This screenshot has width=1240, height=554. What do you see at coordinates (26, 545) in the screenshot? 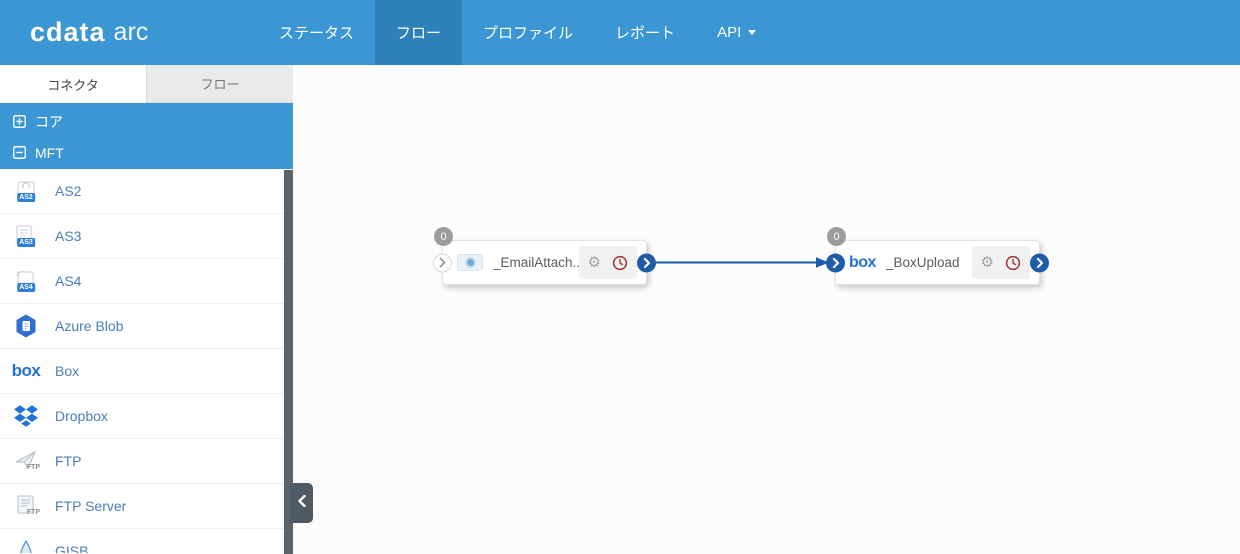
I see `gisb-icon` at bounding box center [26, 545].